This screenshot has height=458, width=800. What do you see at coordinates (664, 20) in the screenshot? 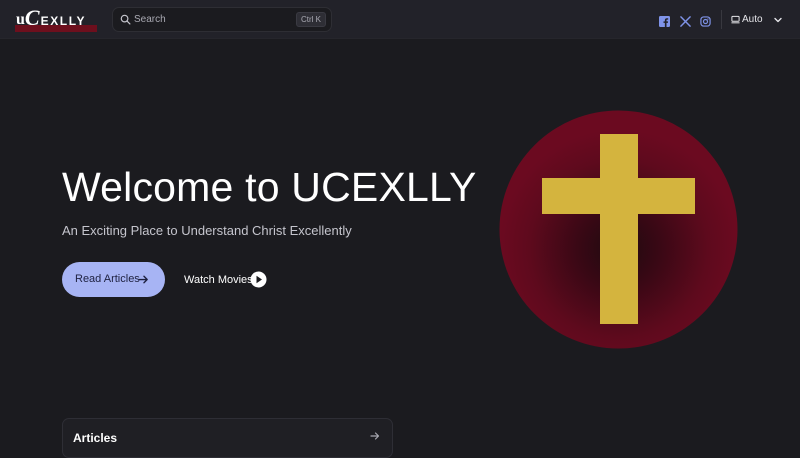
I see `facebook-icon` at bounding box center [664, 20].